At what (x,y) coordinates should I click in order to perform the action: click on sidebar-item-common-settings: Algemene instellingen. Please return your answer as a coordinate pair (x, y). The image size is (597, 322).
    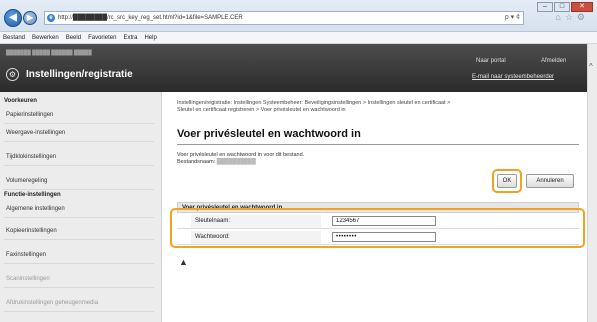
    Looking at the image, I should click on (79, 209).